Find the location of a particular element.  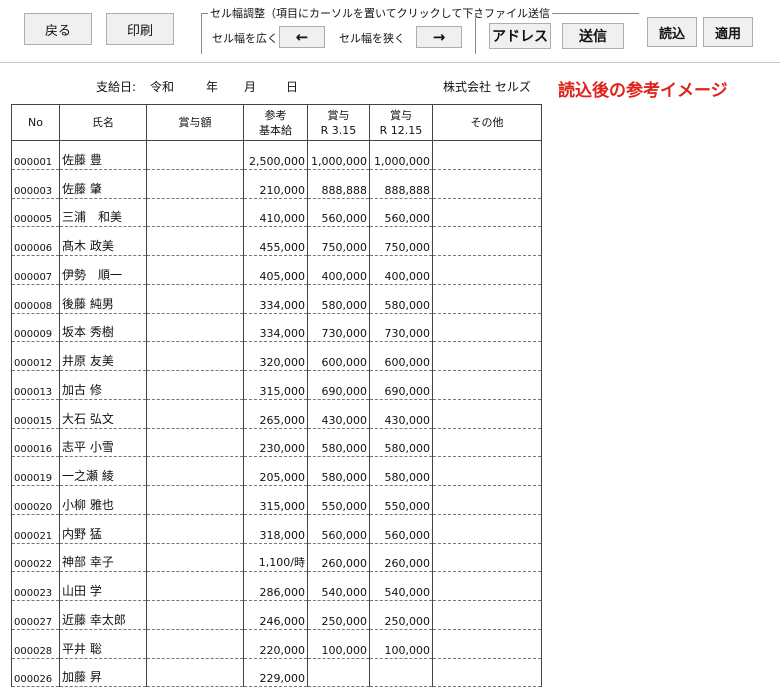

header-other: その他 is located at coordinates (487, 122).